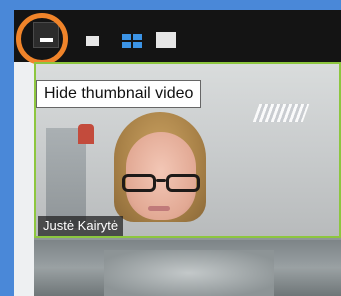 Image resolution: width=341 pixels, height=296 pixels. I want to click on single-speaker-button, so click(92, 41).